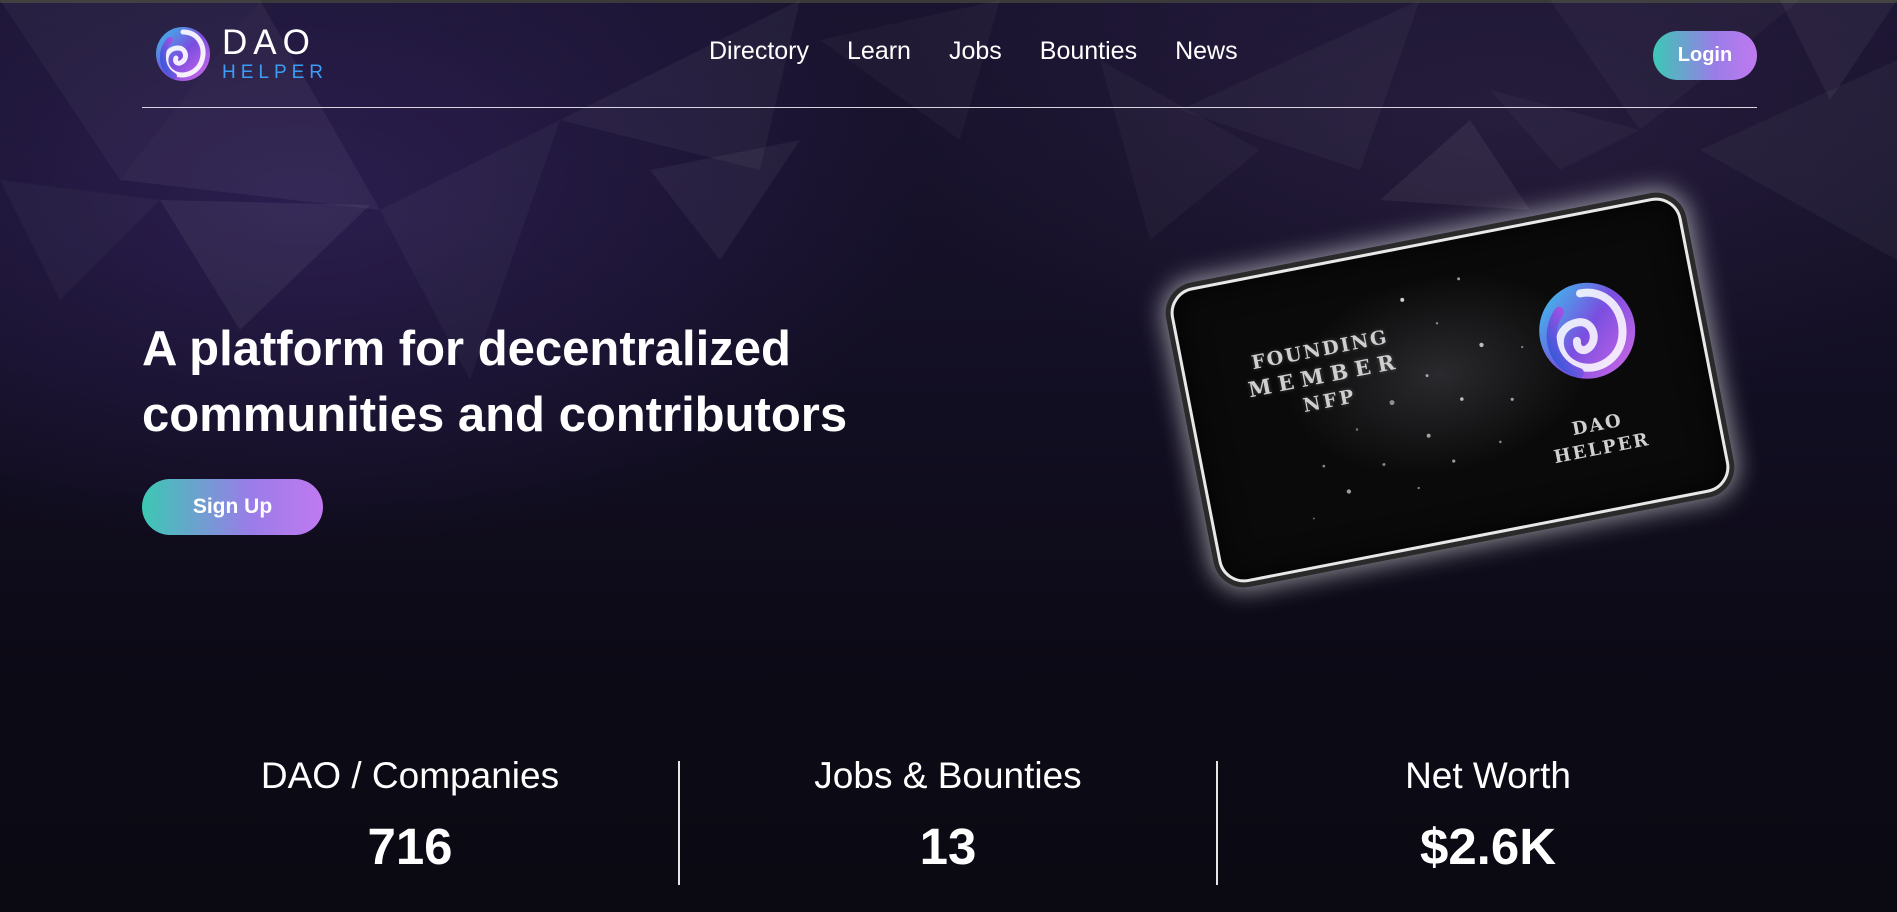 This screenshot has width=1897, height=912. I want to click on main-nav: Directory Learn Jobs Bounties News, so click(973, 51).